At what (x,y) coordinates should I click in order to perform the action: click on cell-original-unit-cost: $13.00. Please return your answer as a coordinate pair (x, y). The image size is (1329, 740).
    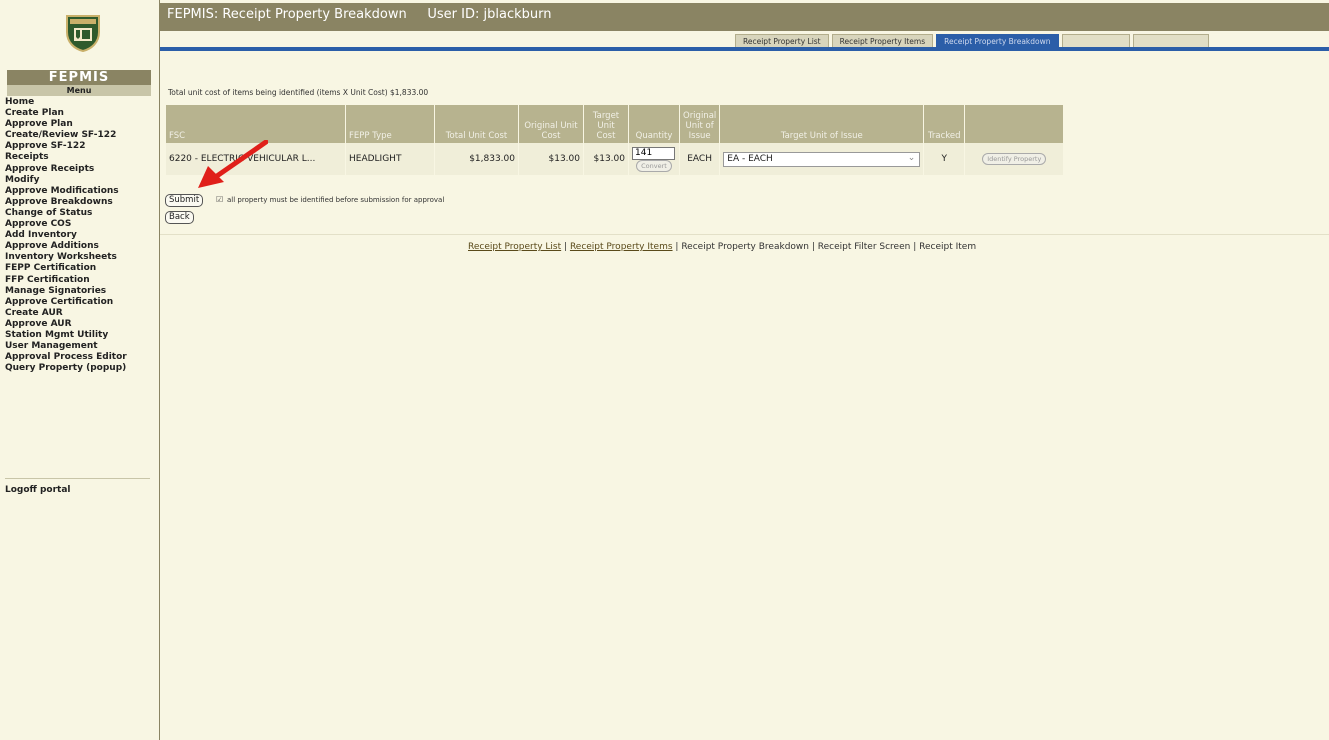
    Looking at the image, I should click on (551, 159).